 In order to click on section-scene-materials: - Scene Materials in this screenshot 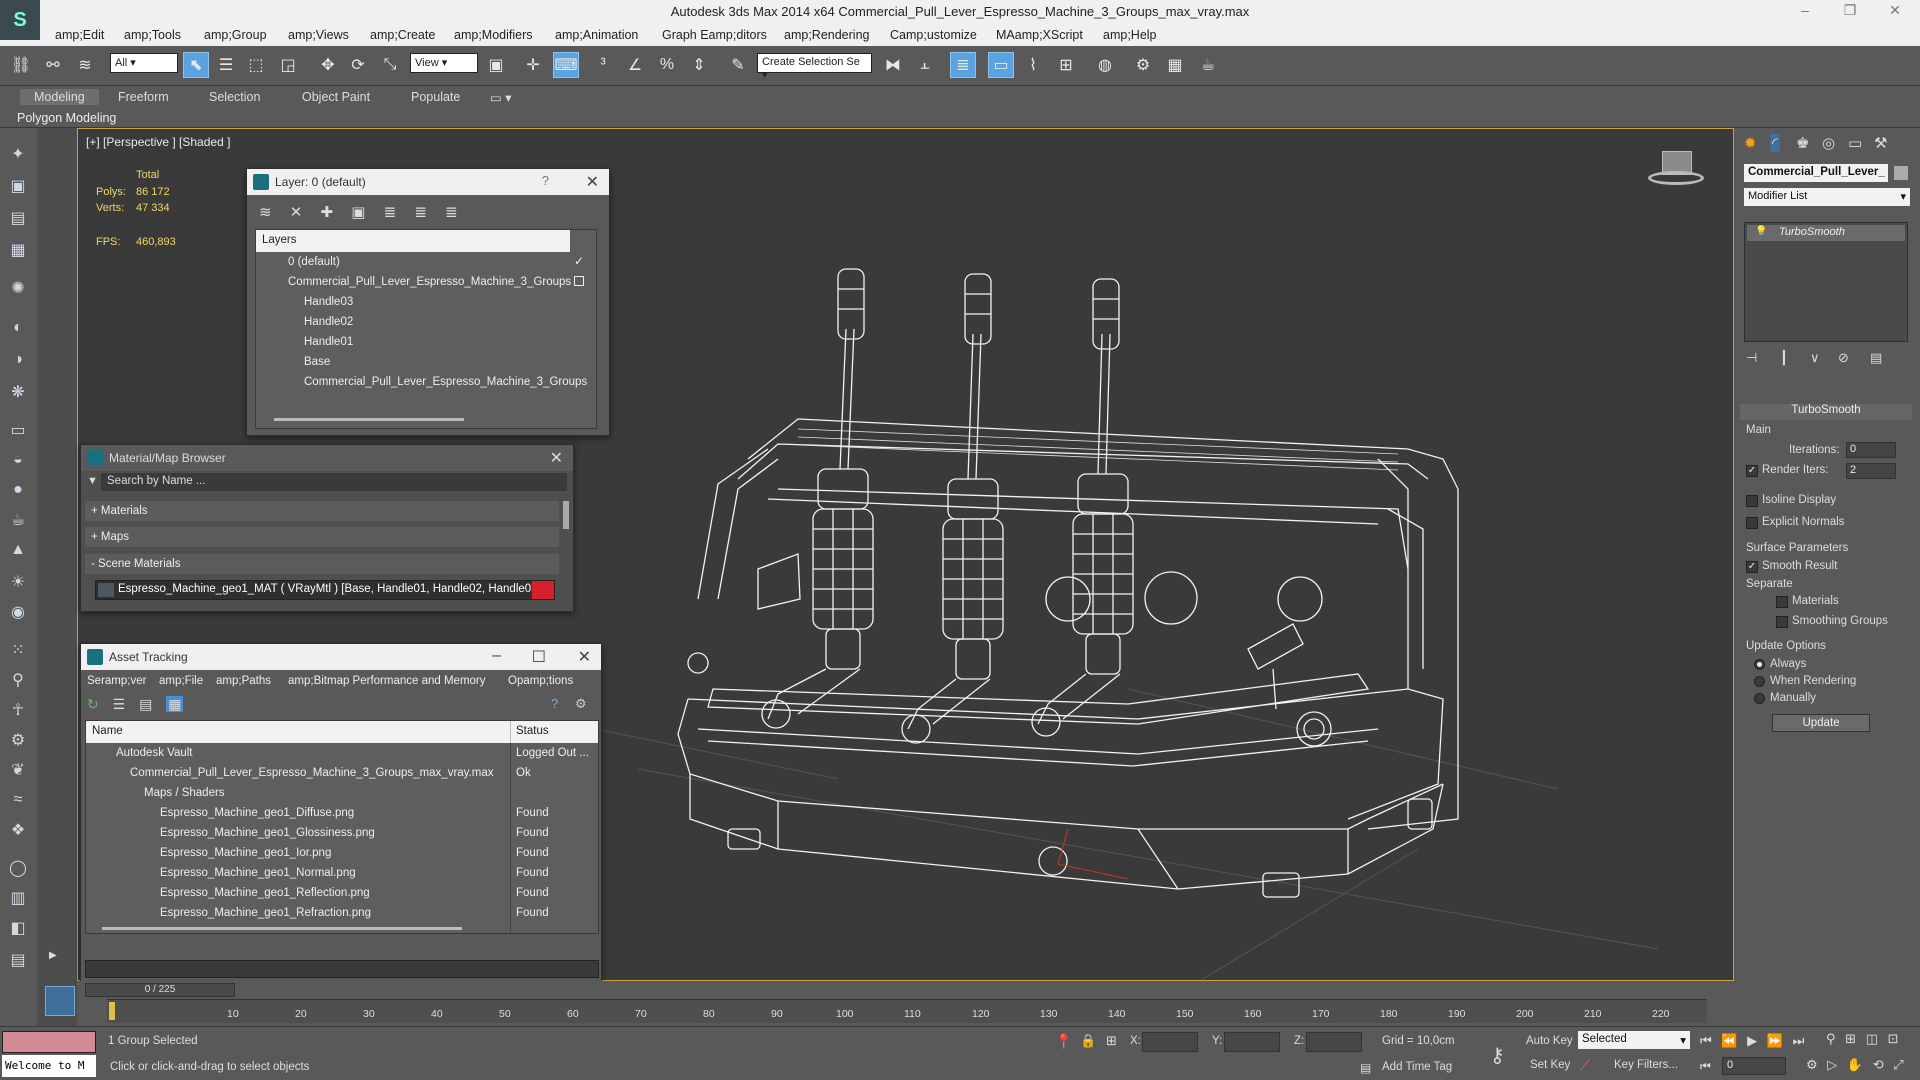, I will do `click(322, 564)`.